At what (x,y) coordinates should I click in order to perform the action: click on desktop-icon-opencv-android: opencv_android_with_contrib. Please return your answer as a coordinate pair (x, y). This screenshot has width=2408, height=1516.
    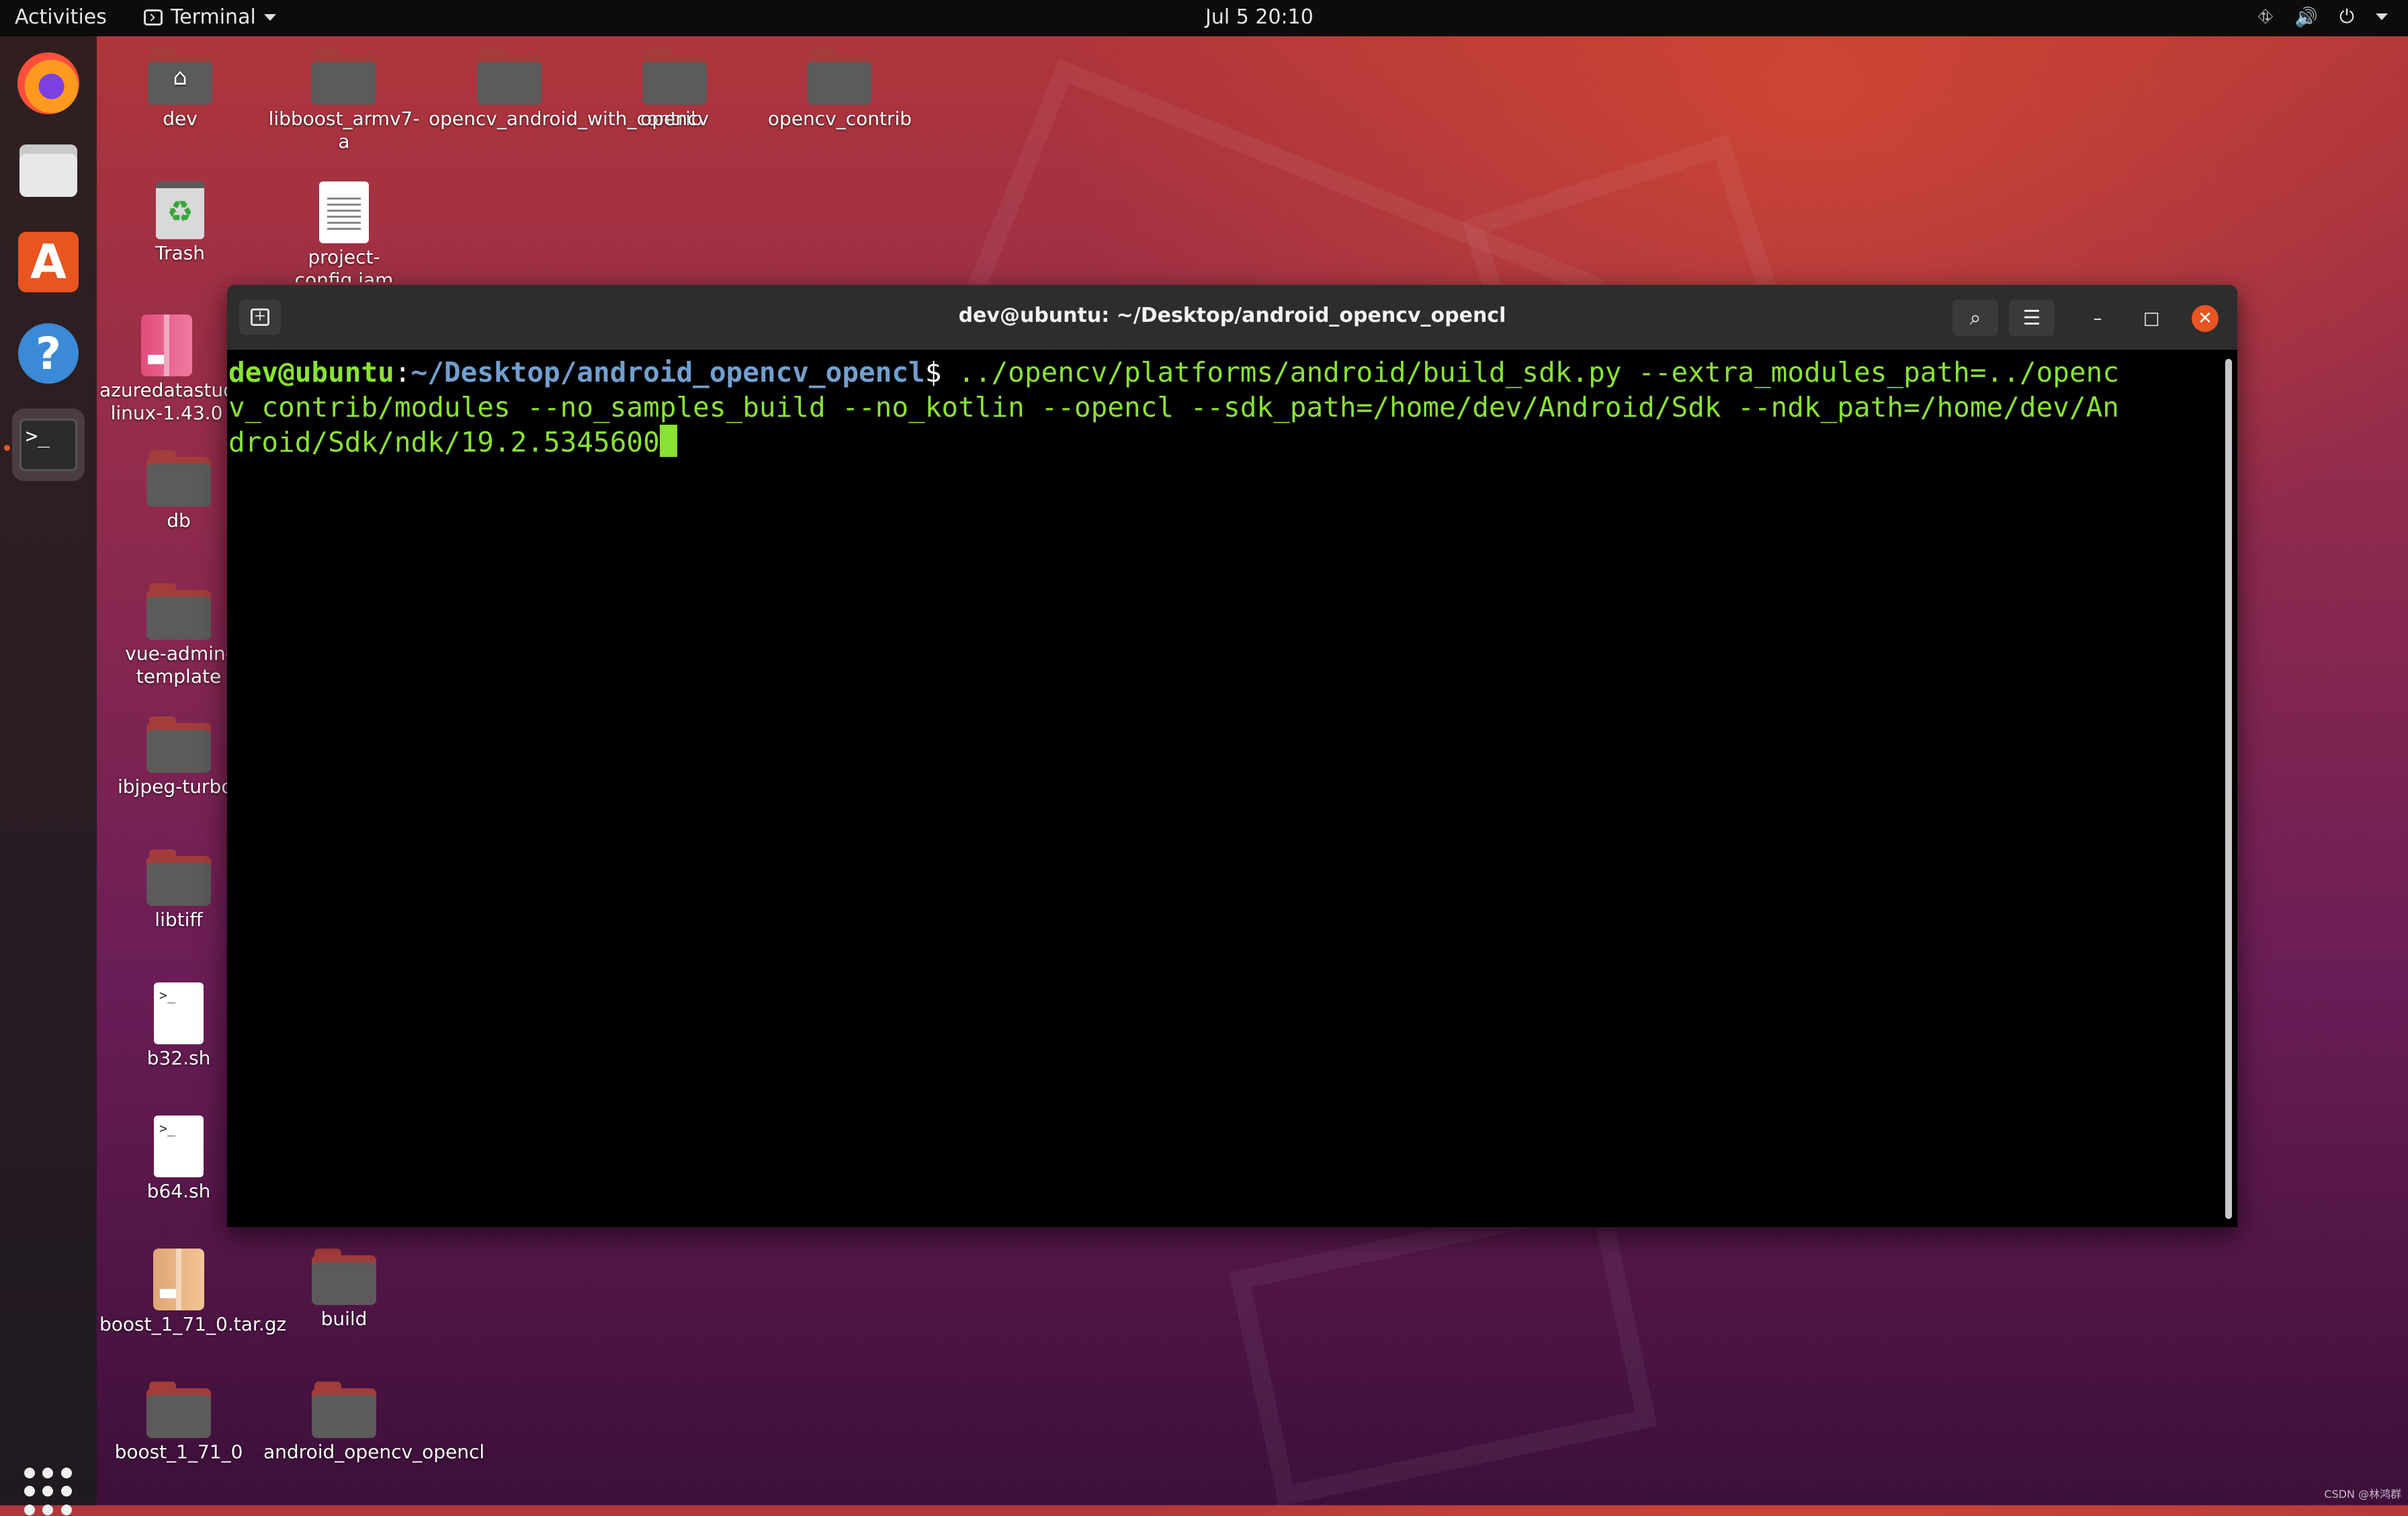
    Looking at the image, I should click on (566, 89).